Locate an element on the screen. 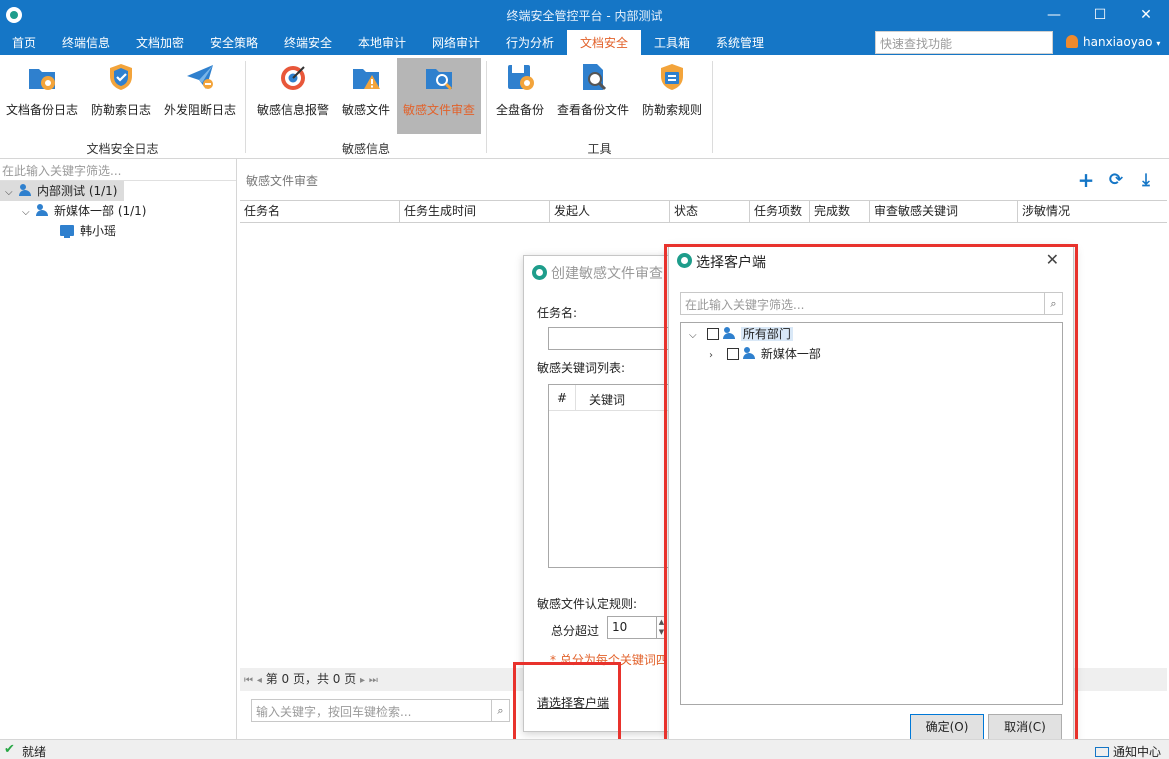  highlight-select-link is located at coordinates (567, 702).